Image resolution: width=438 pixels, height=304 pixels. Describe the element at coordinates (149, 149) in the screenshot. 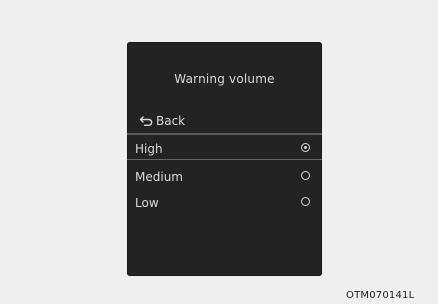

I see `option-high-label: High` at that location.